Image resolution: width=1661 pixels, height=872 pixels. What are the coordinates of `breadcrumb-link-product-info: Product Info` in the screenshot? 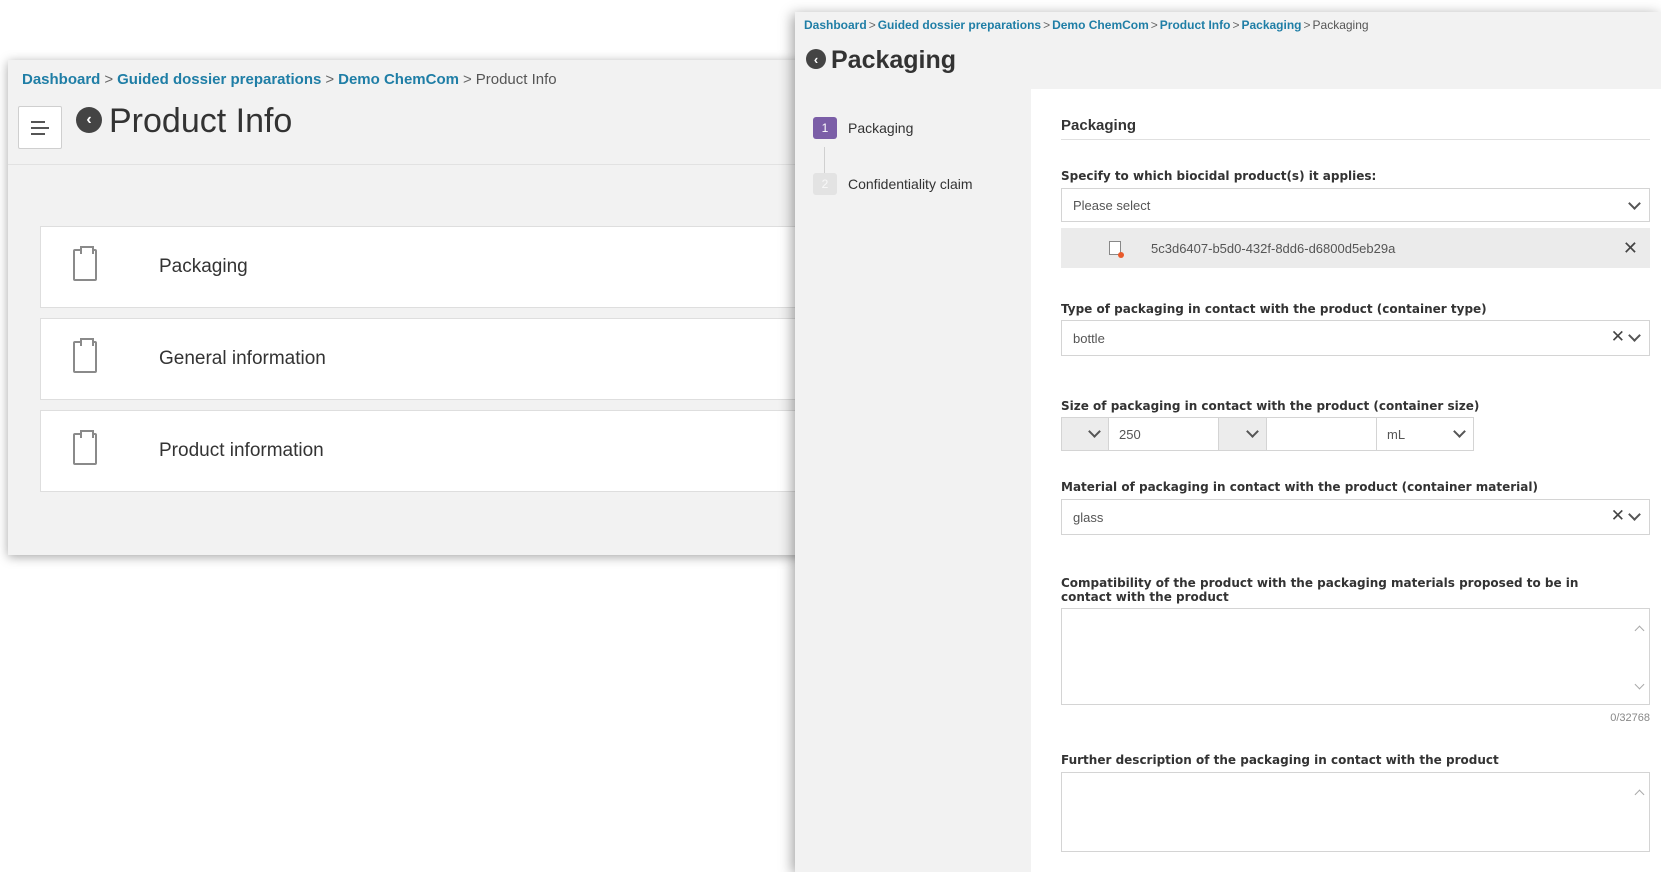 It's located at (1195, 25).